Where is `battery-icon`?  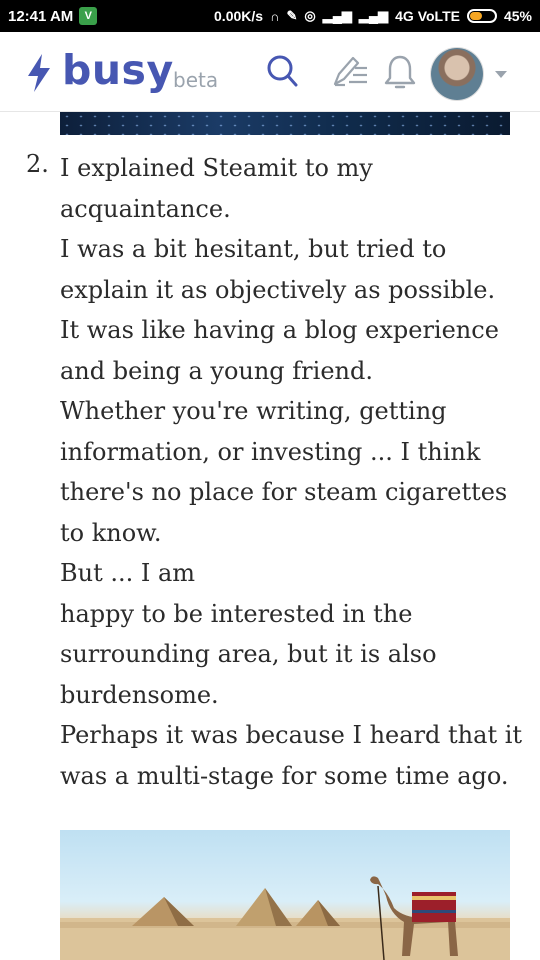
battery-icon is located at coordinates (481, 16).